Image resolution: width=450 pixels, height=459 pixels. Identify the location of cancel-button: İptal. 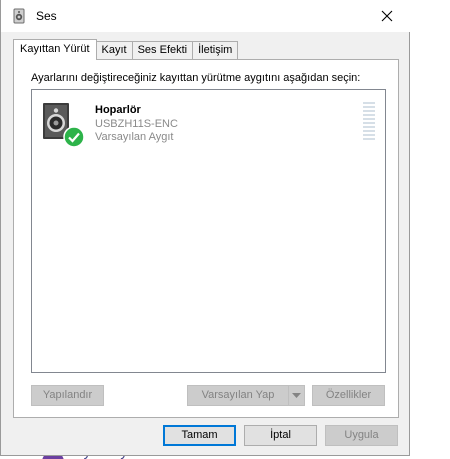
(280, 435).